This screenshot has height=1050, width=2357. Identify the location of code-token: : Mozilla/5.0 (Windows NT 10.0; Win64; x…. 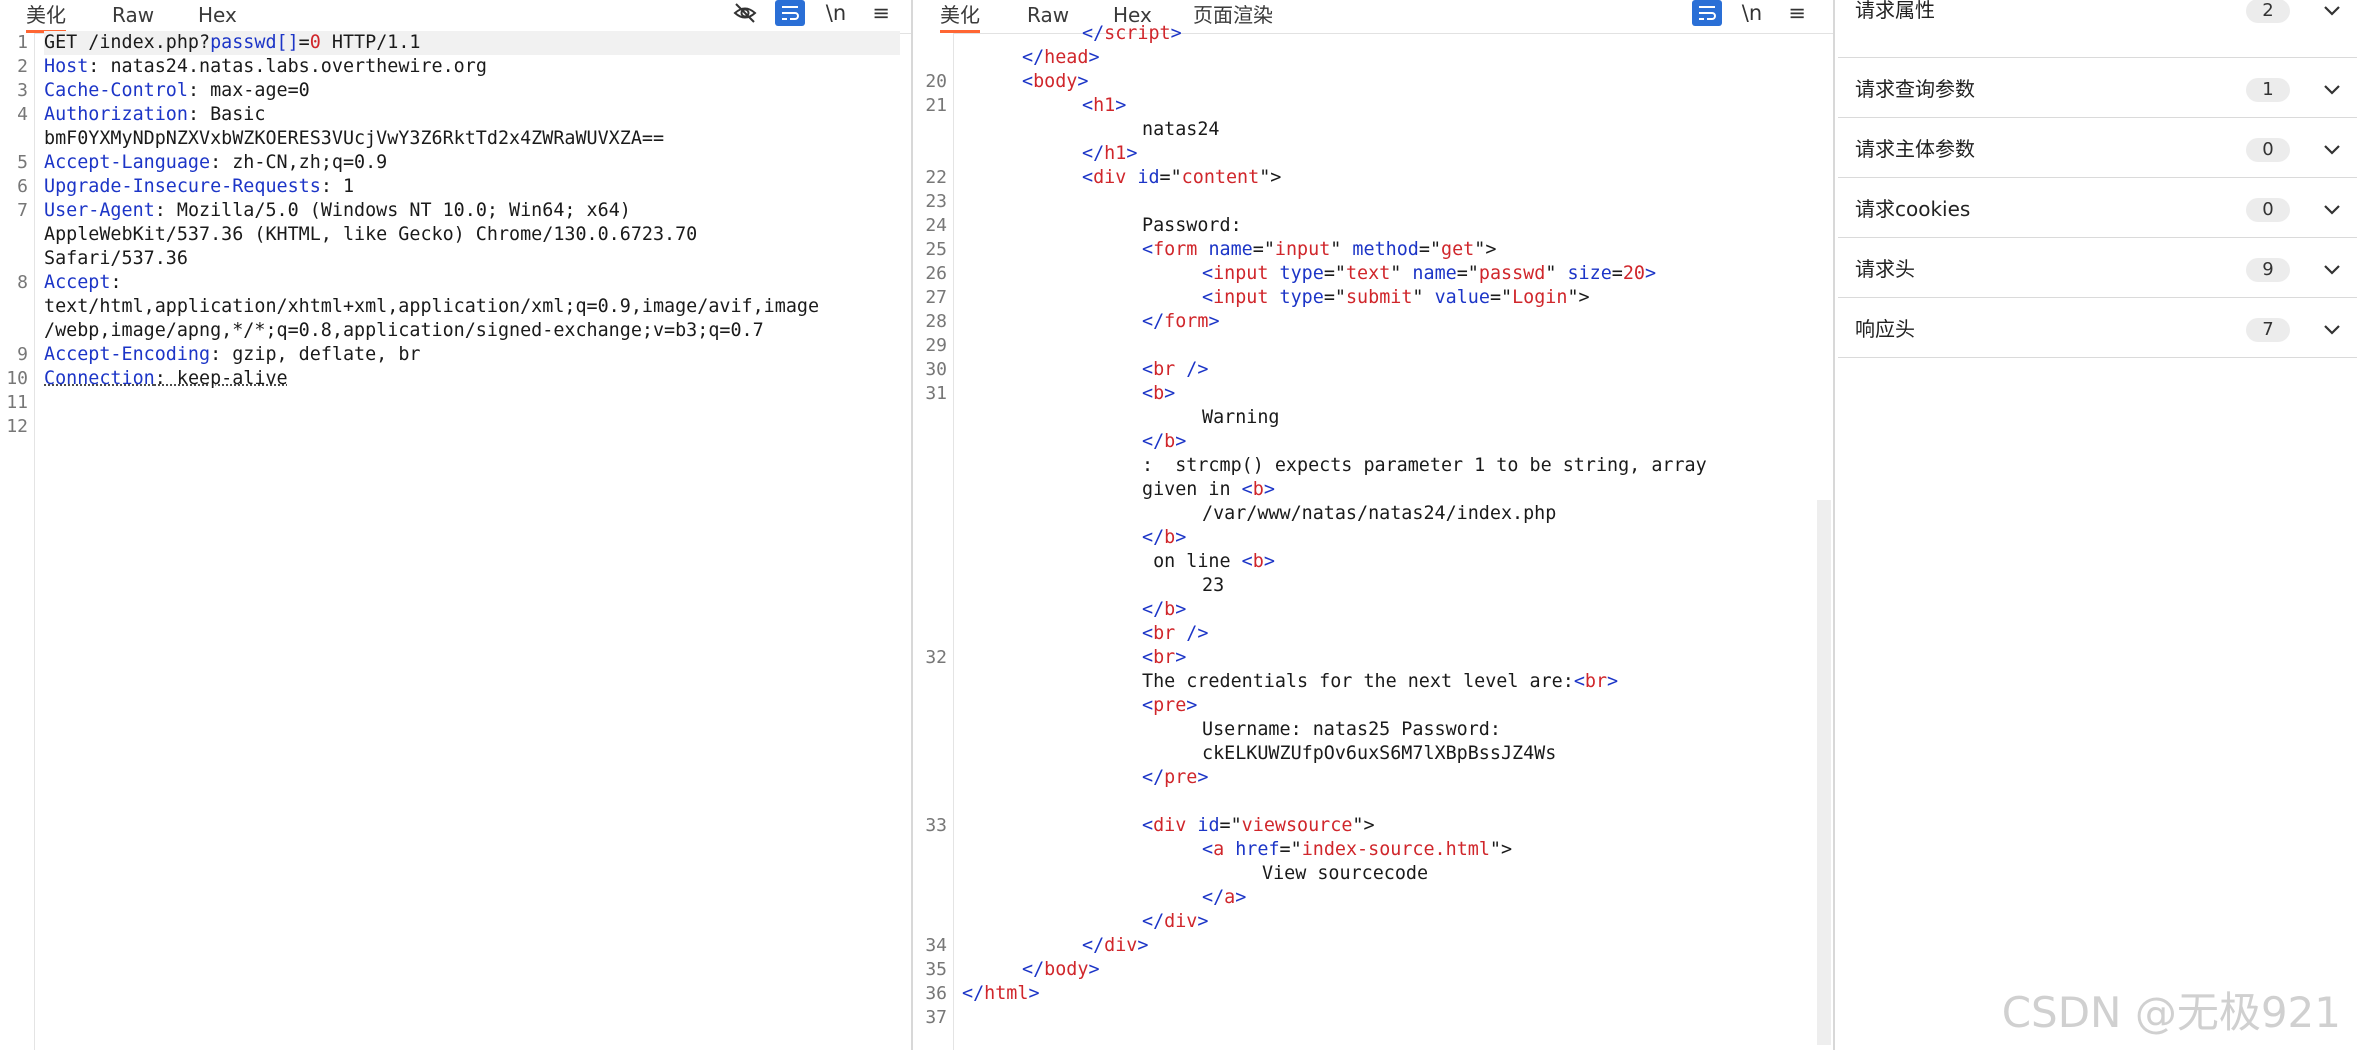
(392, 210).